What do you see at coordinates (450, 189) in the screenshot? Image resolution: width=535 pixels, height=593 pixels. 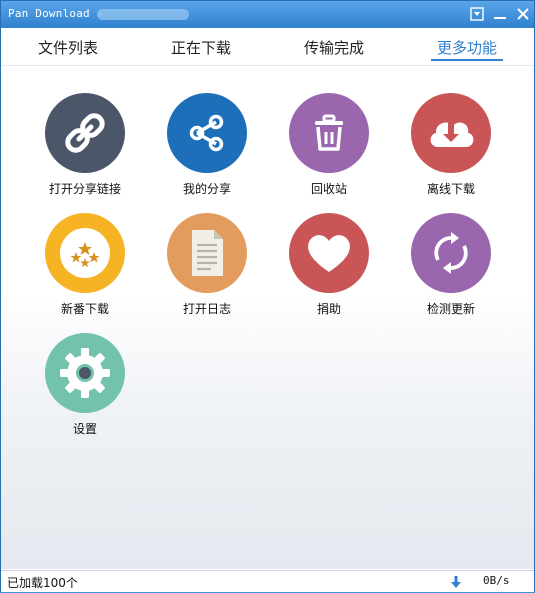 I see `offline-download-label: 离线下载` at bounding box center [450, 189].